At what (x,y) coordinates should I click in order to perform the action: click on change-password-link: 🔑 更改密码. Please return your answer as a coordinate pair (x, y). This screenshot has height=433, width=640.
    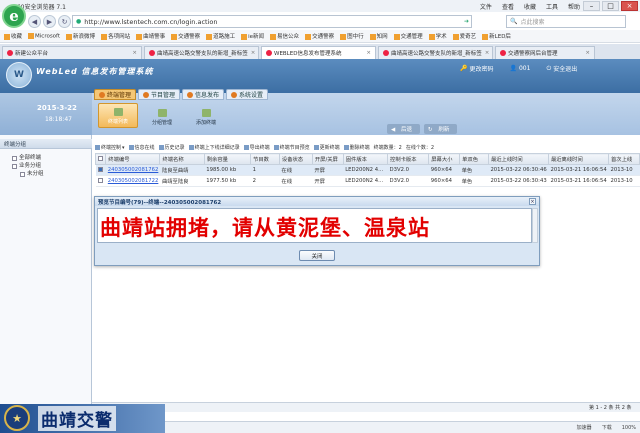
    Looking at the image, I should click on (477, 68).